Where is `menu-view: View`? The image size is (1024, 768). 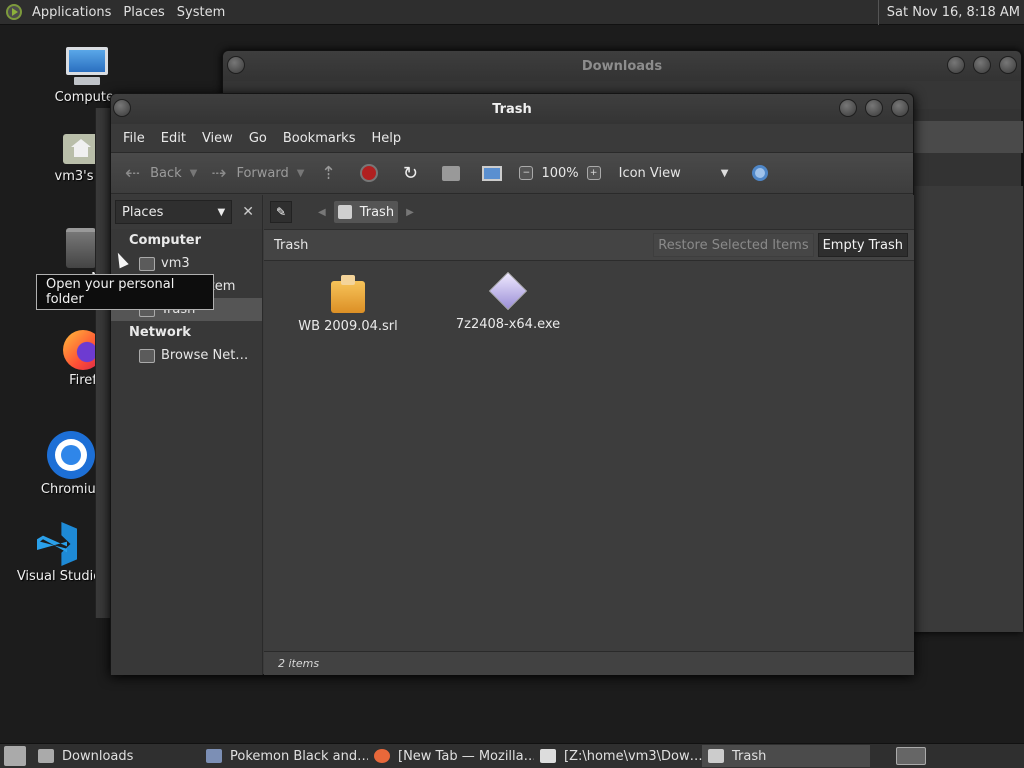 menu-view: View is located at coordinates (217, 138).